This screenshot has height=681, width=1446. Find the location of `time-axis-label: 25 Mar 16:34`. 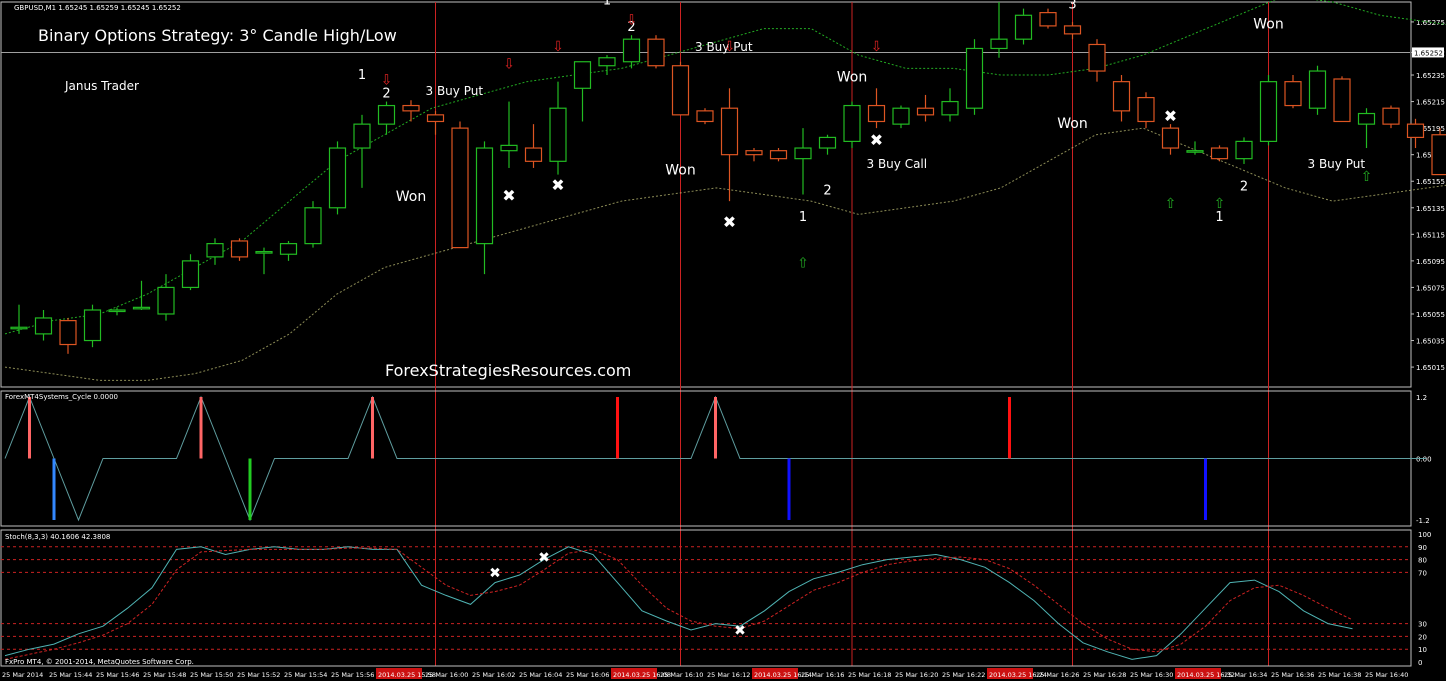

time-axis-label: 25 Mar 16:34 is located at coordinates (1245, 675).